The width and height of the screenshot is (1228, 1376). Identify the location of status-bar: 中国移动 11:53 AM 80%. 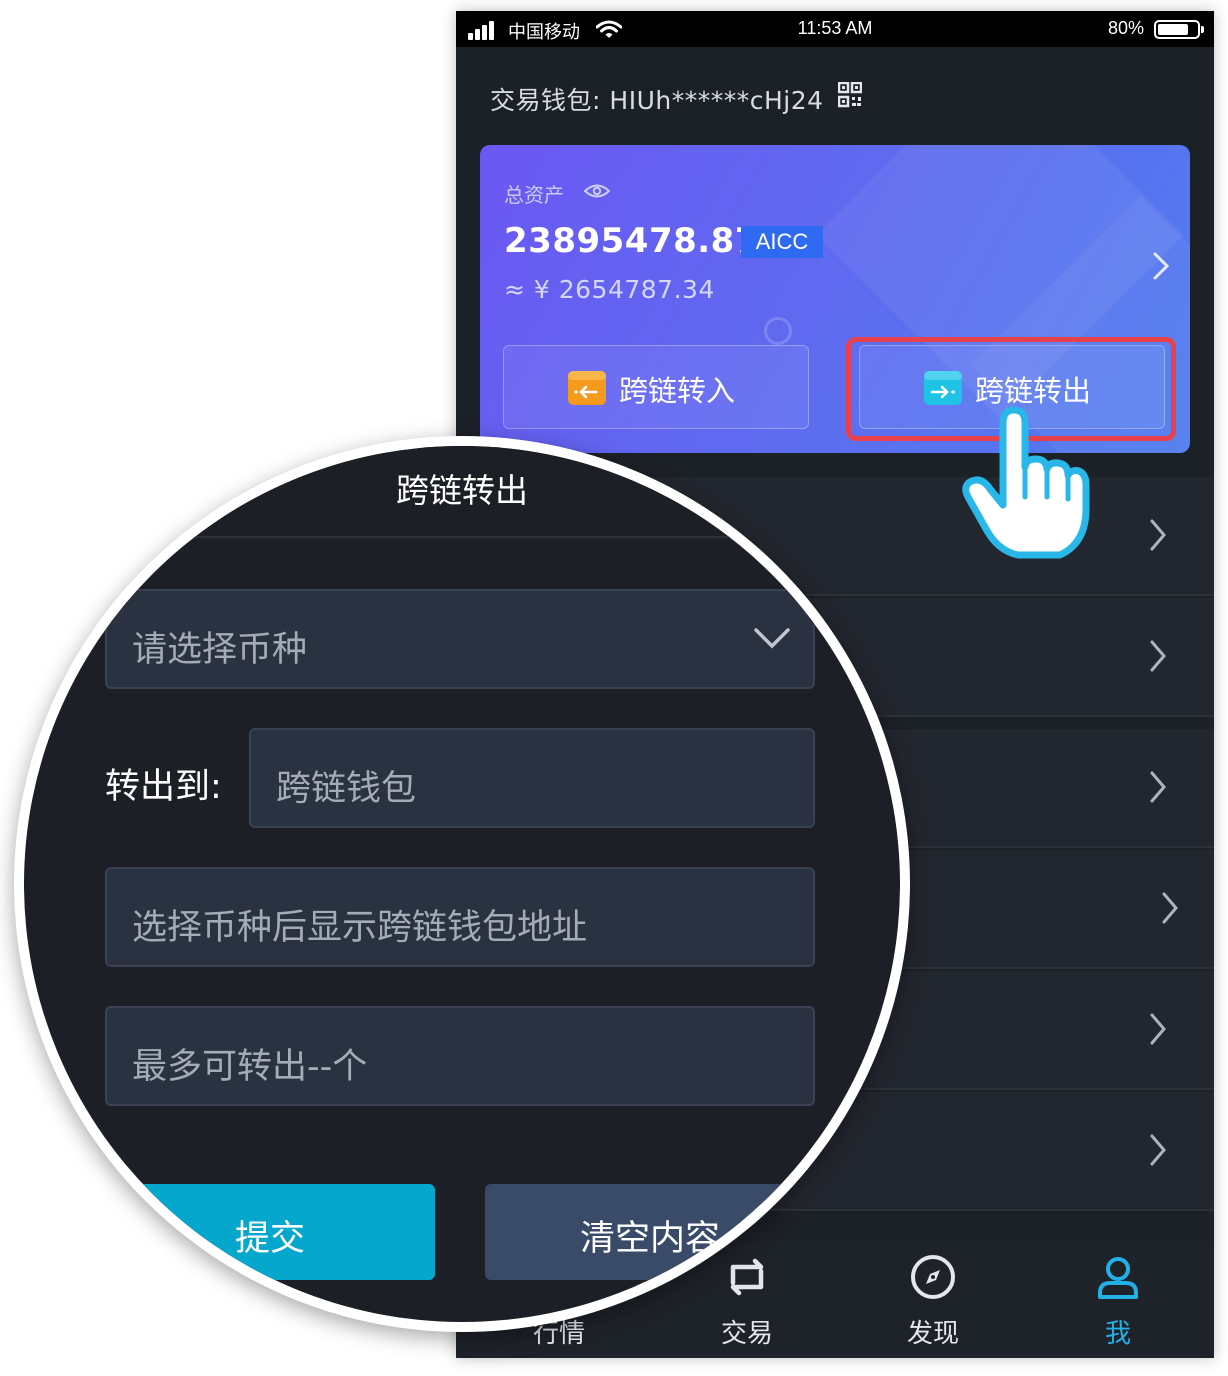
(835, 29).